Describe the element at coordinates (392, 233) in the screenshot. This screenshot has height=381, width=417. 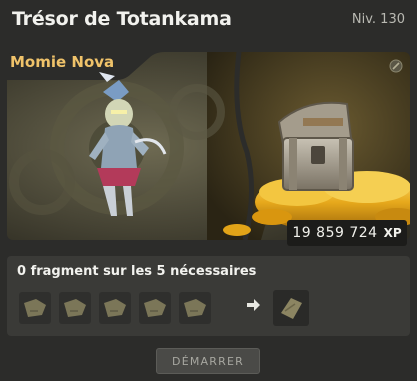
I see `xp-unit: XP` at that location.